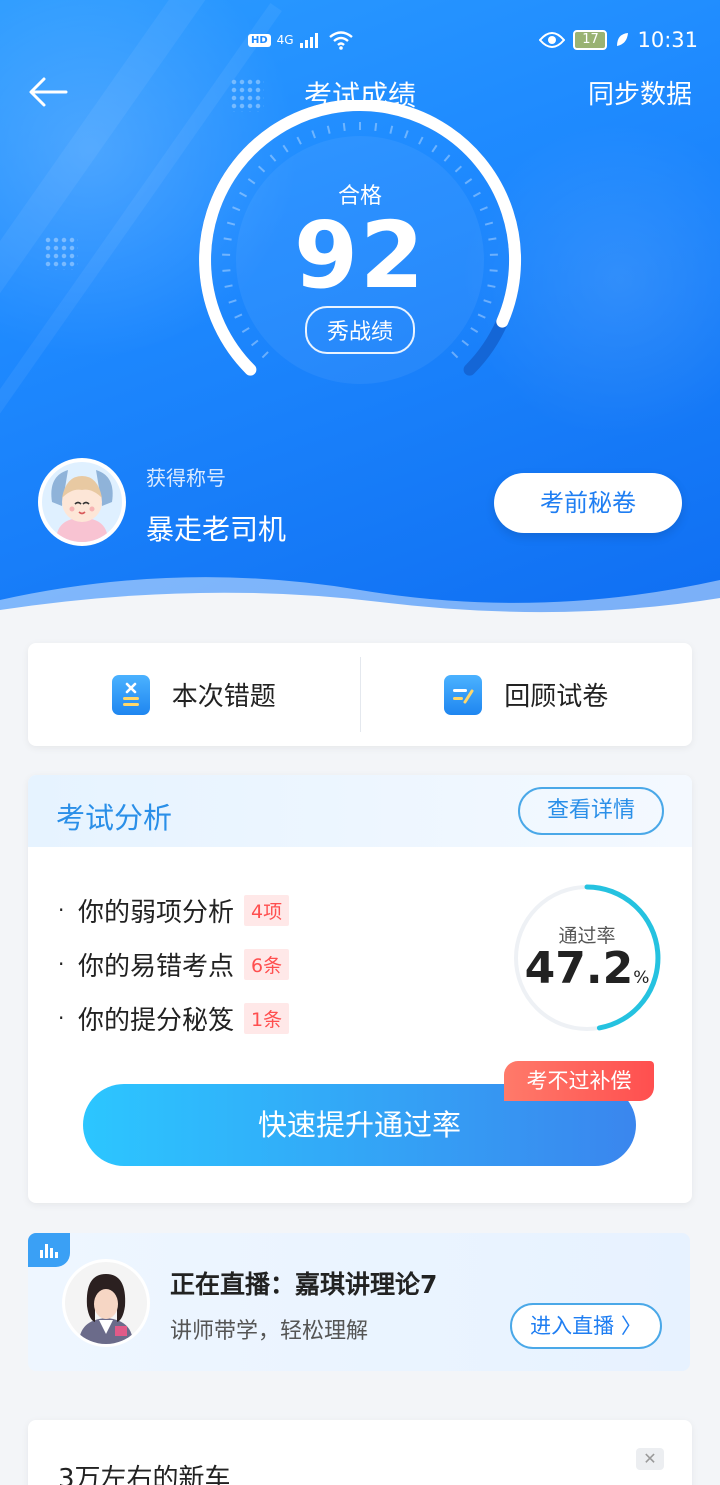 The image size is (720, 1485). Describe the element at coordinates (156, 966) in the screenshot. I see `analysis-item-label: 你的易错考点` at that location.